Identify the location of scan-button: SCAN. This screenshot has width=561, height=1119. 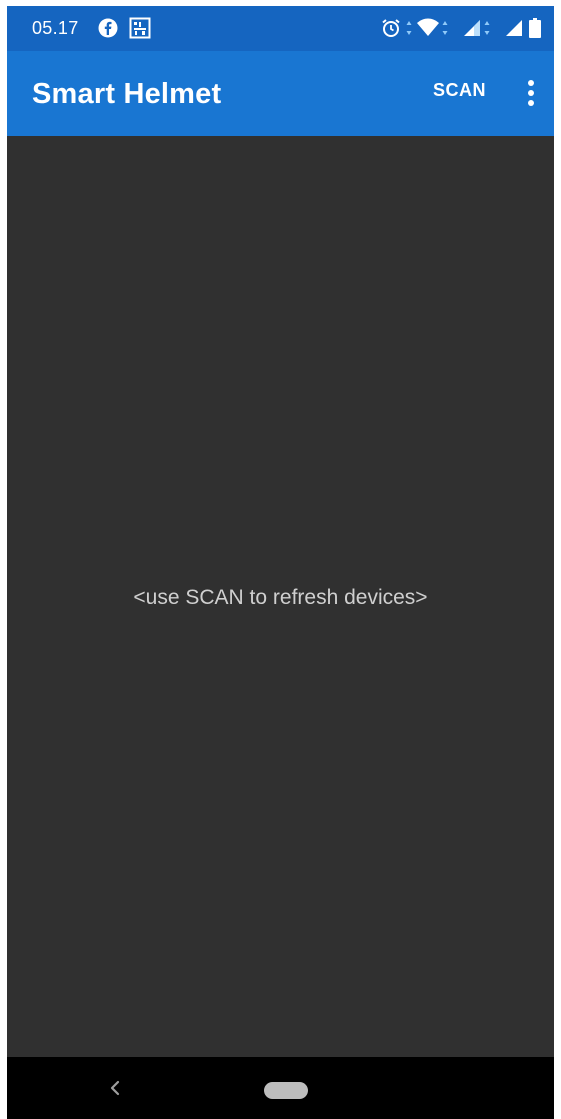
(459, 90).